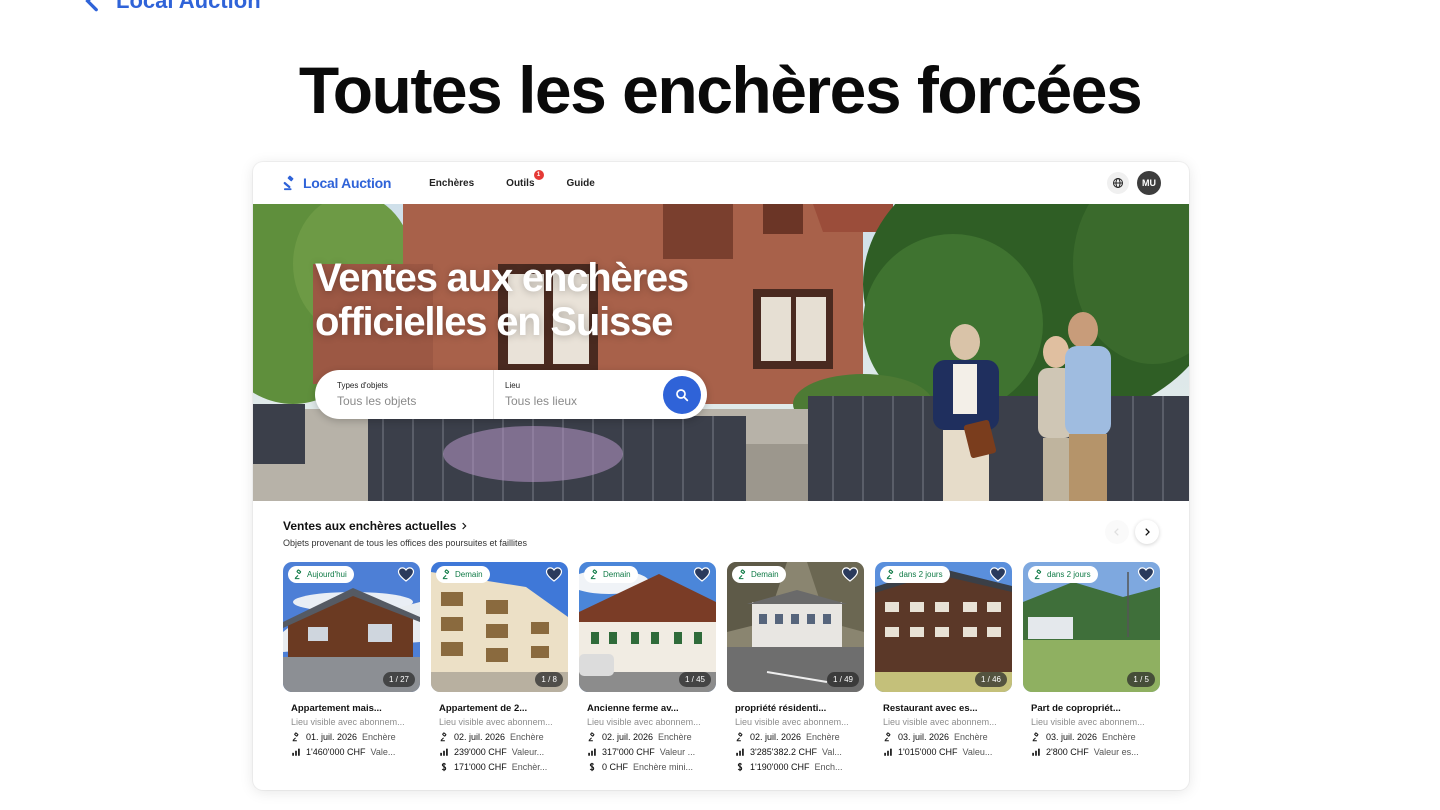 This screenshot has width=1440, height=810. I want to click on photo-counter: 1 / 5, so click(1141, 679).